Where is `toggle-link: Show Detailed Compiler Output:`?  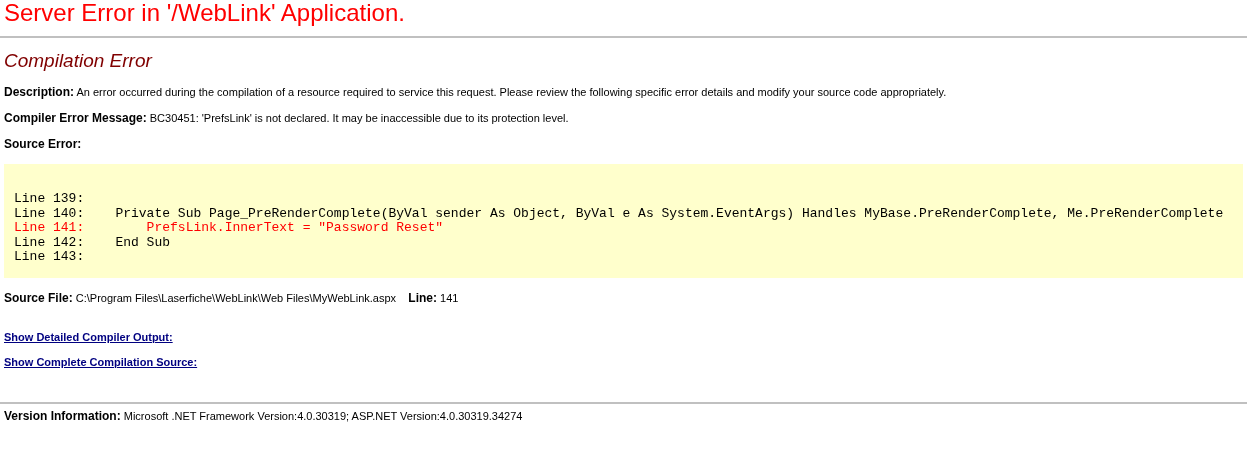
toggle-link: Show Detailed Compiler Output: is located at coordinates (88, 337).